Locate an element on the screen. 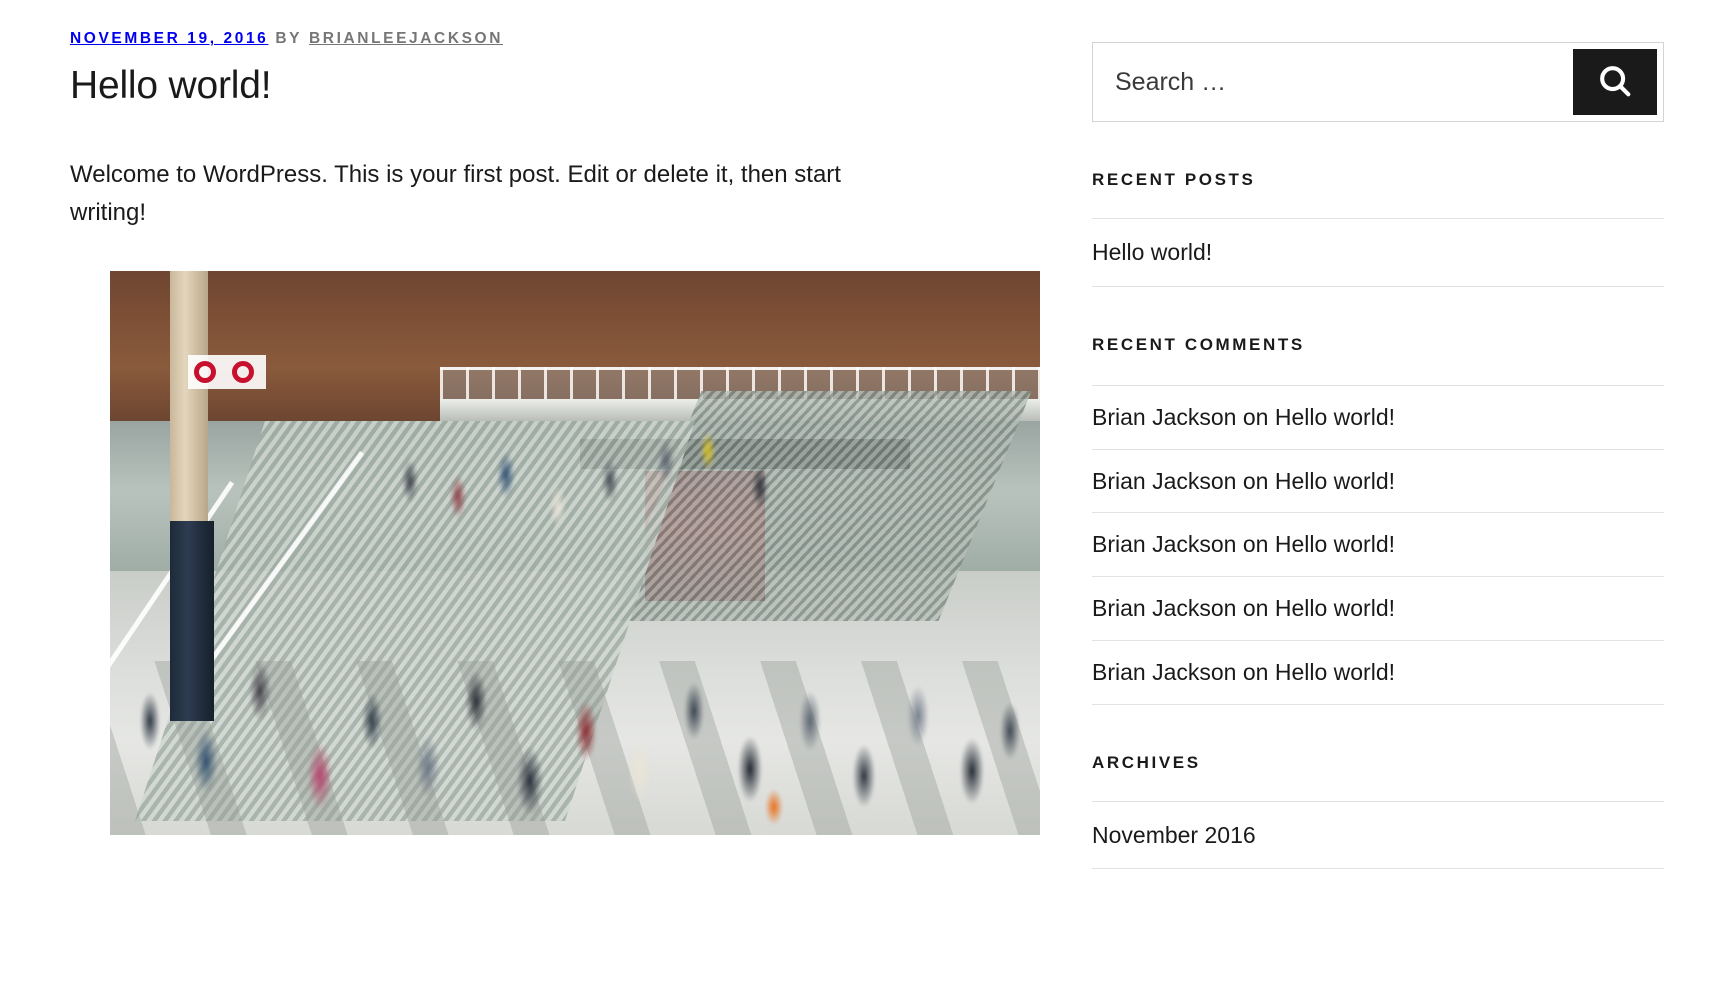  post-author-link: brianleejackson is located at coordinates (406, 38).